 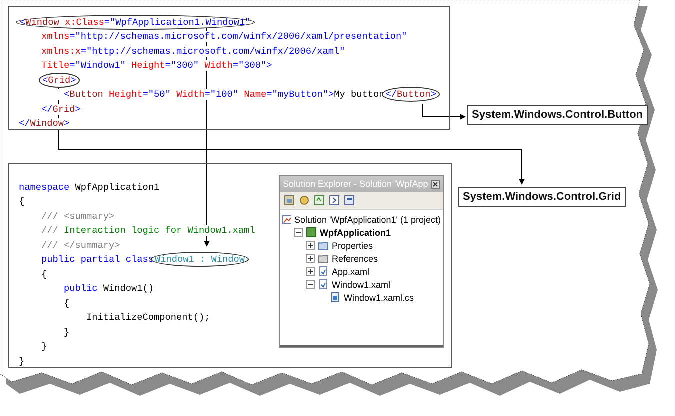 What do you see at coordinates (44, 124) in the screenshot?
I see `code-text: </Window>` at bounding box center [44, 124].